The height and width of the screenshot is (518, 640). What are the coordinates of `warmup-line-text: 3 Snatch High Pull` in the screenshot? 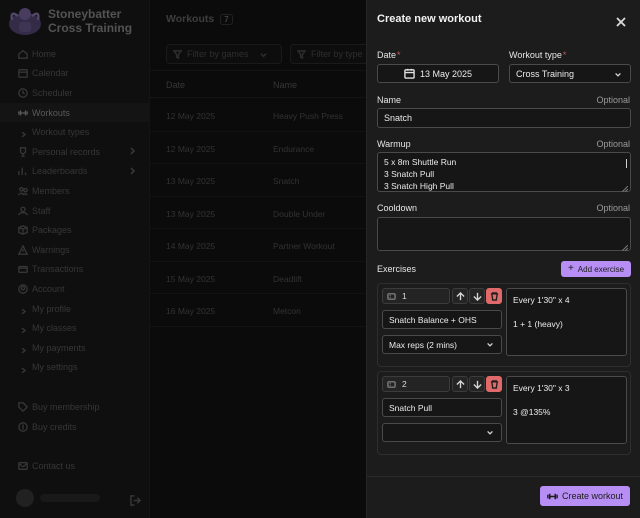 It's located at (419, 186).